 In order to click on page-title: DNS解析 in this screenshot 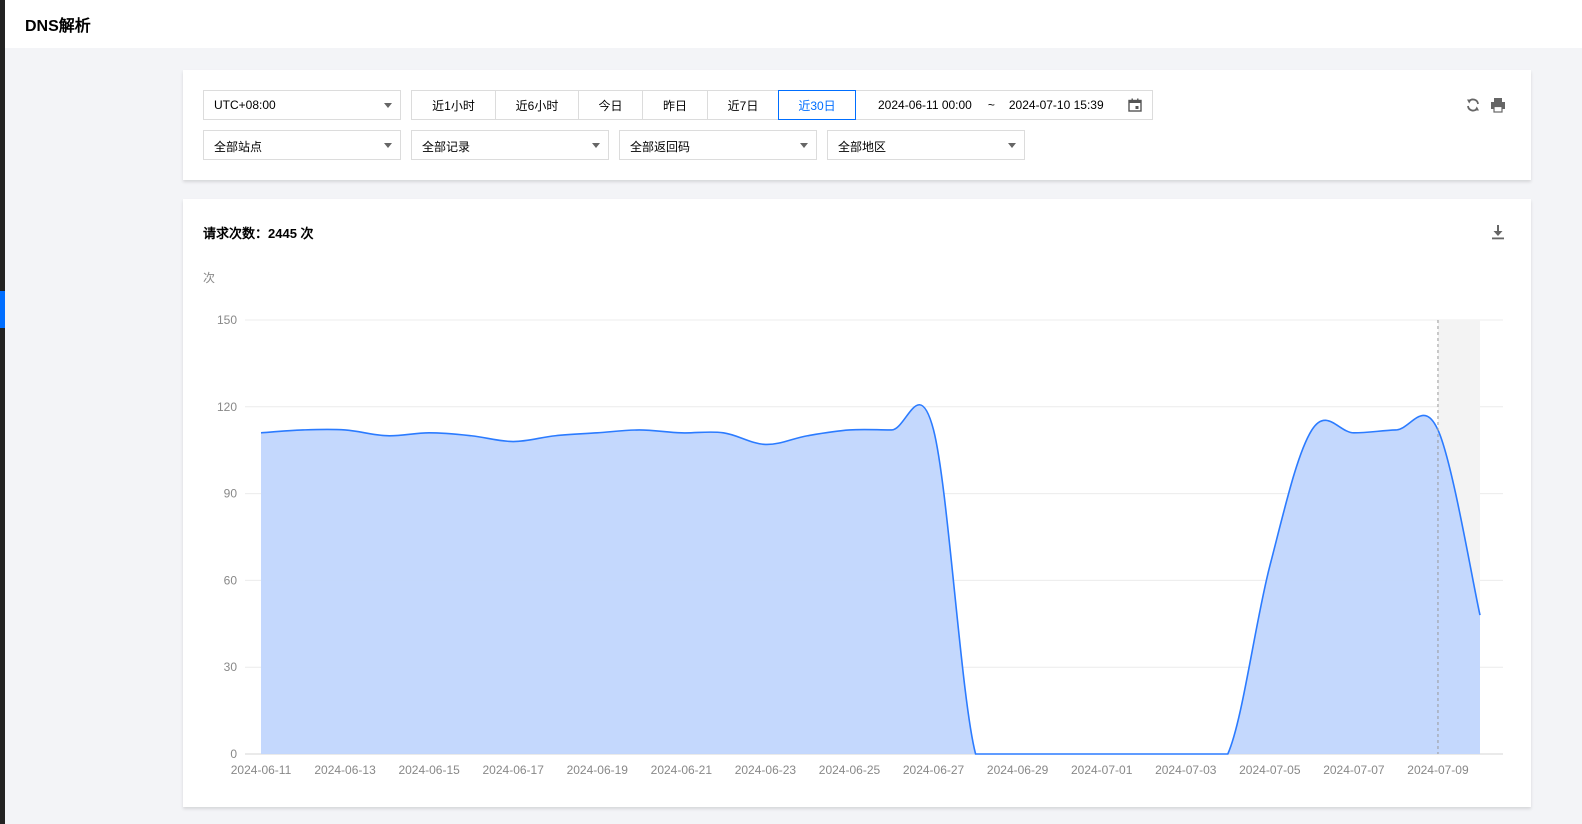, I will do `click(58, 26)`.